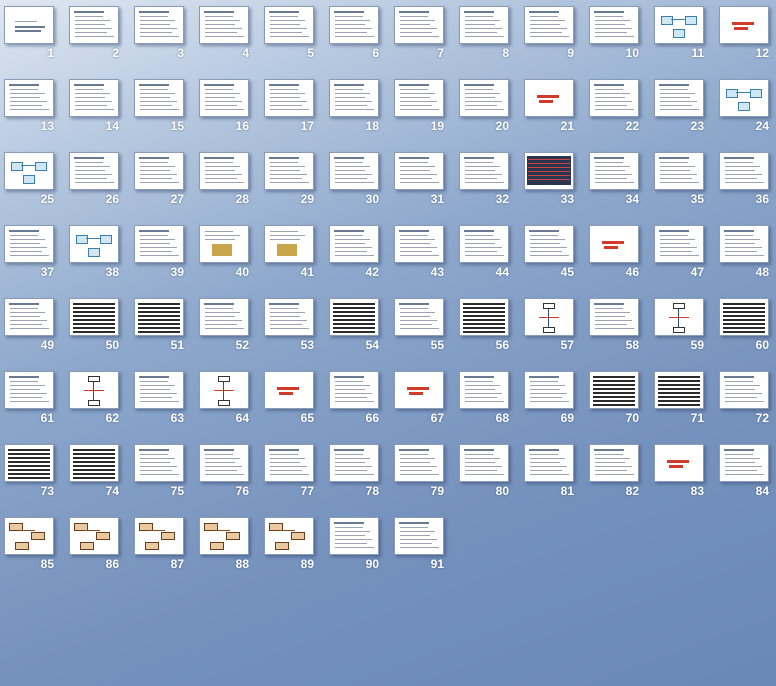 Image resolution: width=776 pixels, height=686 pixels. Describe the element at coordinates (357, 255) in the screenshot. I see `slide-thumbnail-42: 42` at that location.